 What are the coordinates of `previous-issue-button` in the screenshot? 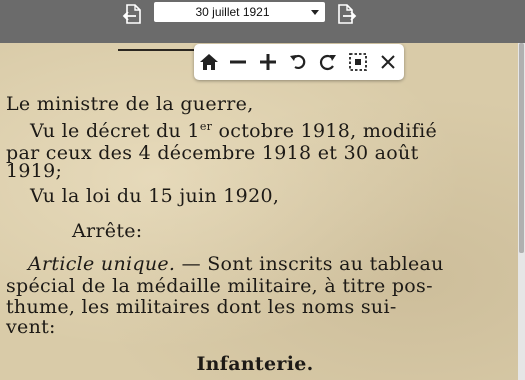 It's located at (132, 14).